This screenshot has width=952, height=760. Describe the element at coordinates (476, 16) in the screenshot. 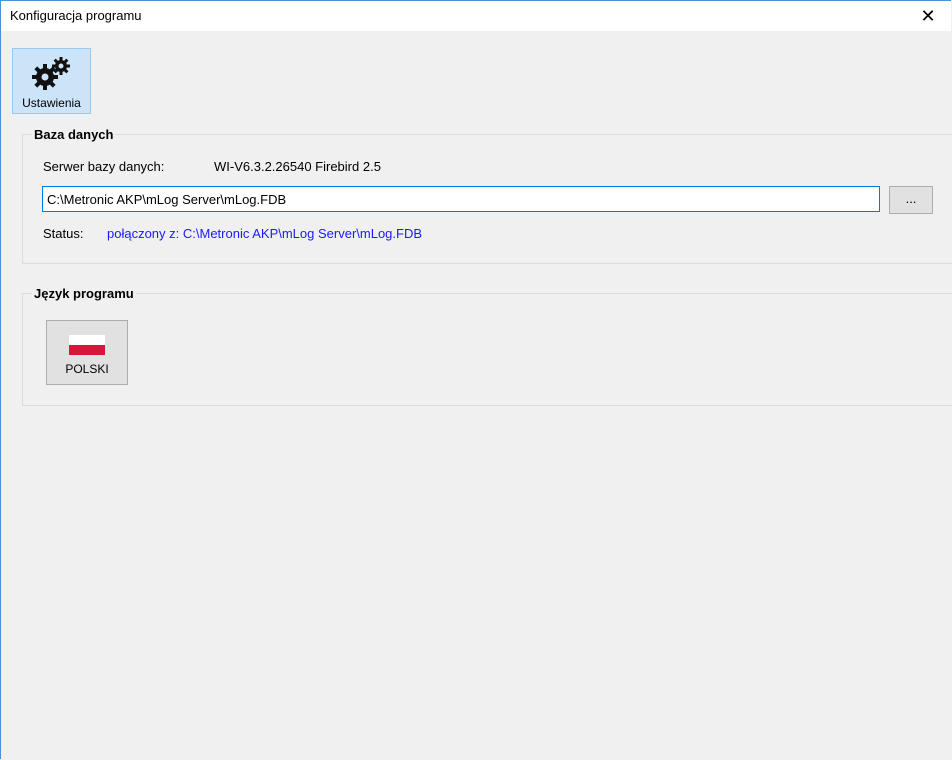

I see `title-bar: Konfiguracja programu ✕` at that location.